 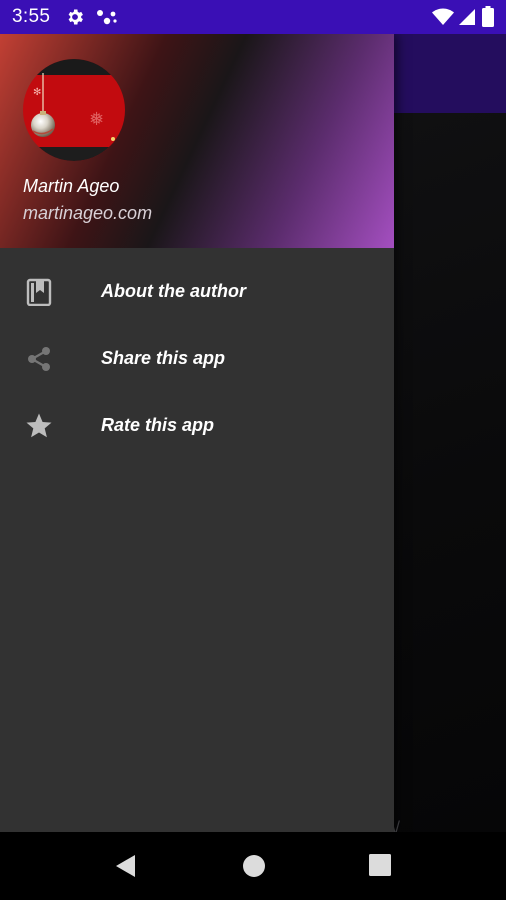 What do you see at coordinates (107, 17) in the screenshot?
I see `assistant-dots-icon` at bounding box center [107, 17].